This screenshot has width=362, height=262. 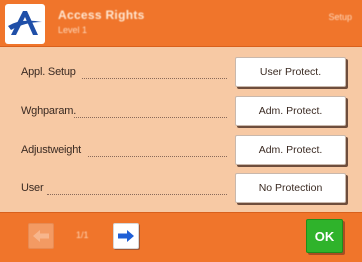 What do you see at coordinates (290, 188) in the screenshot?
I see `user-protection-button: No Protection` at bounding box center [290, 188].